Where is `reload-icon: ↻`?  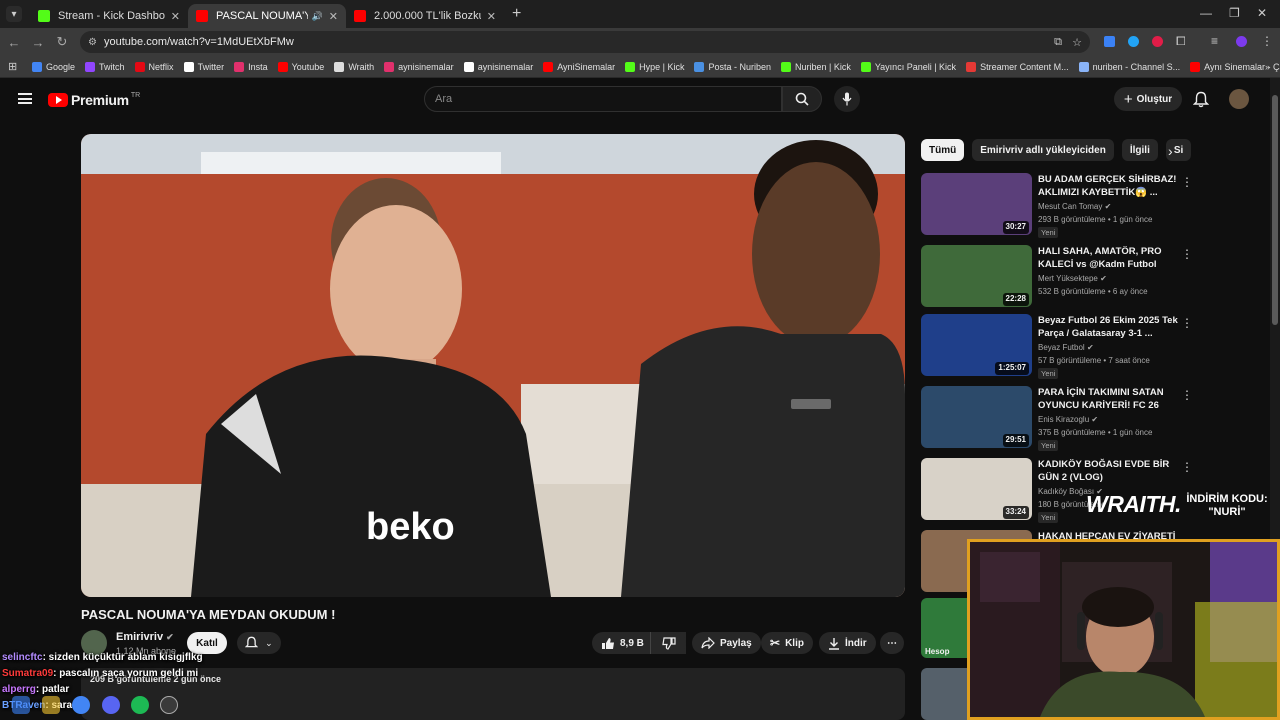 reload-icon: ↻ is located at coordinates (62, 42).